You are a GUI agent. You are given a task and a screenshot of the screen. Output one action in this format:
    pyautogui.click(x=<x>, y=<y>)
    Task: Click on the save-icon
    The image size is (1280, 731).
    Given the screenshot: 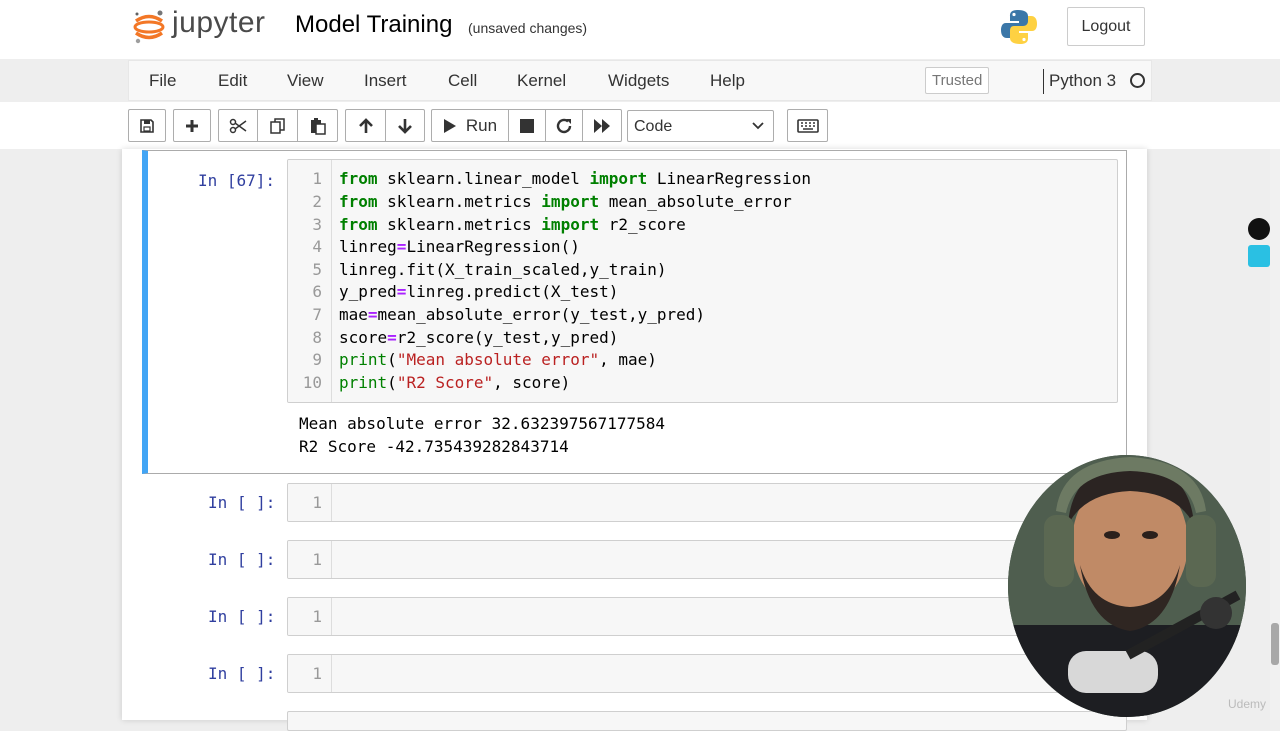 What is the action you would take?
    pyautogui.click(x=147, y=125)
    